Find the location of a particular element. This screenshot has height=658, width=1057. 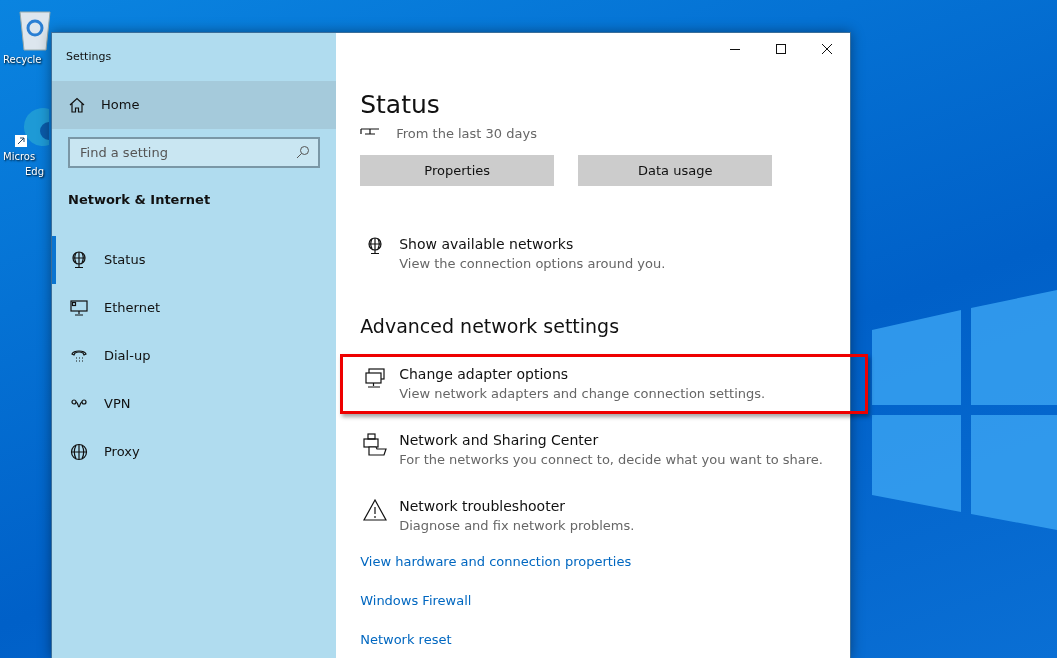

setting-option: Network troubleshooter Diagnose and fix network problems. is located at coordinates (593, 516).